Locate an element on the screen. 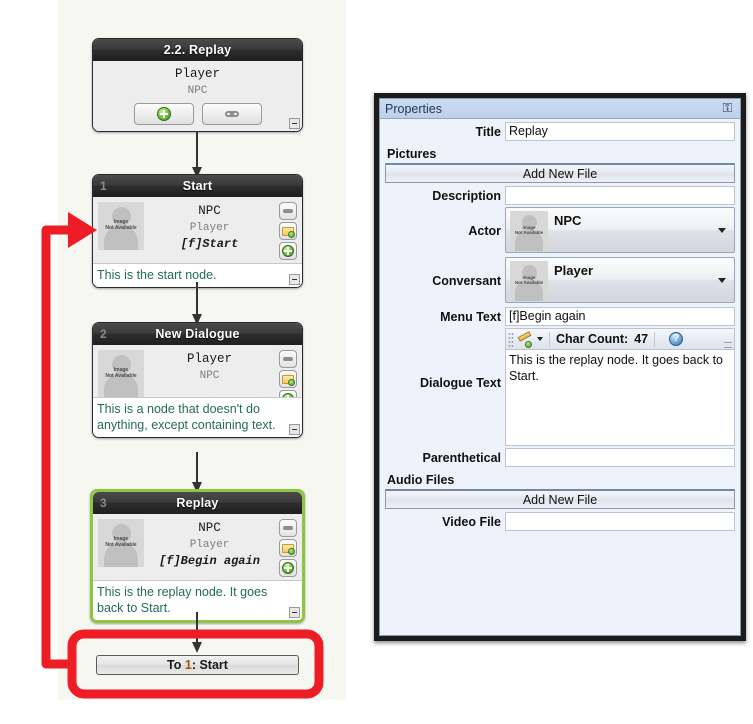  pin-icon: ⚿ is located at coordinates (727, 109).